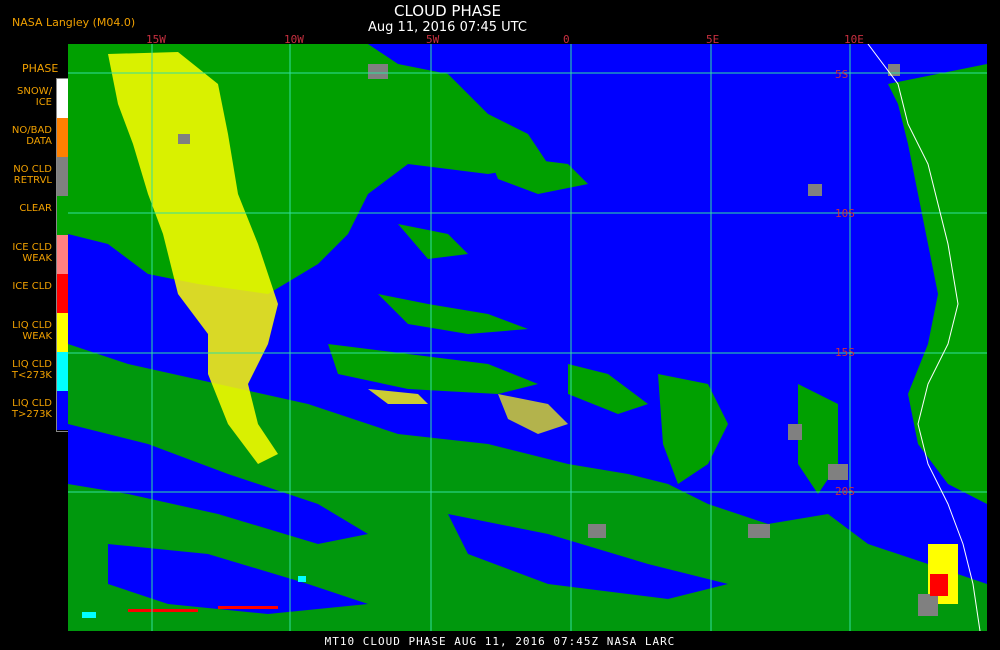  What do you see at coordinates (35, 208) in the screenshot?
I see `legend-label: CLEAR` at bounding box center [35, 208].